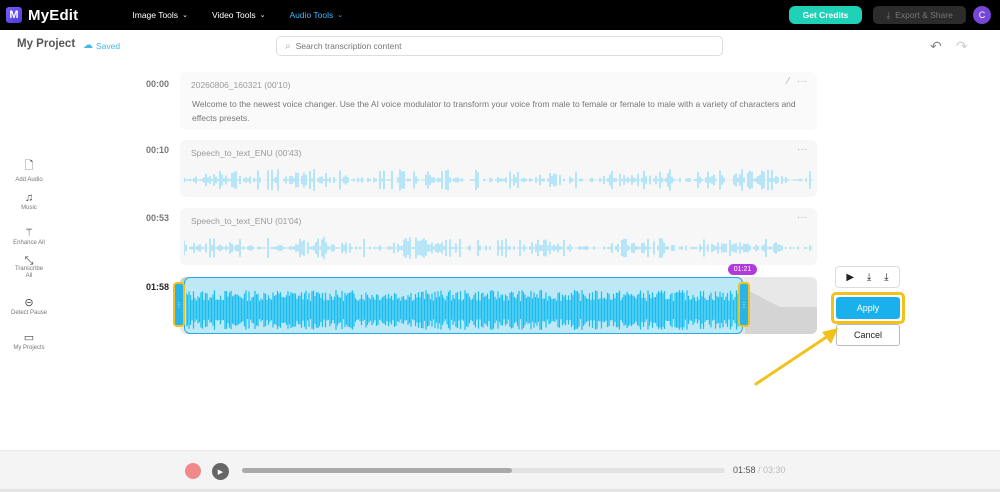  I want to click on apply-button: Apply, so click(868, 308).